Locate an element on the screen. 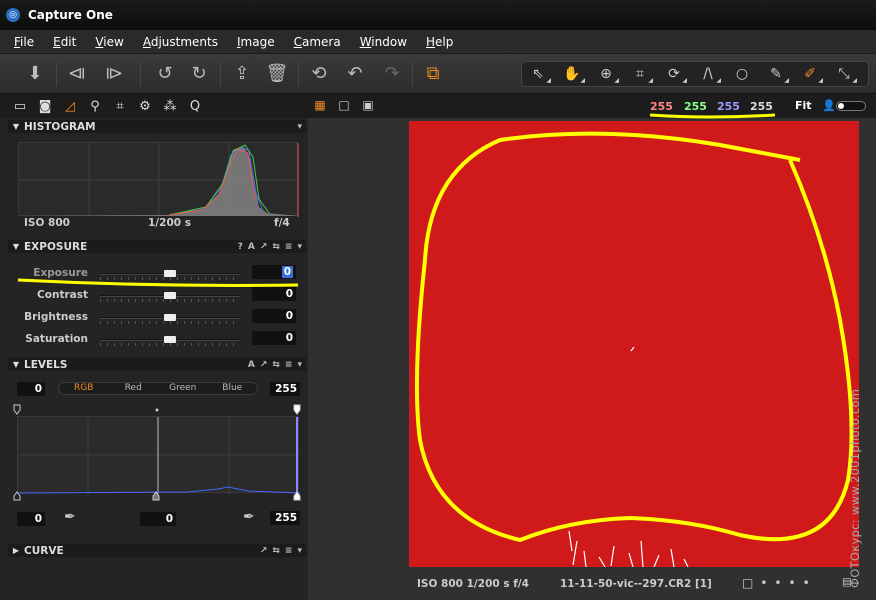  process-icon: ⧉ is located at coordinates (433, 73).